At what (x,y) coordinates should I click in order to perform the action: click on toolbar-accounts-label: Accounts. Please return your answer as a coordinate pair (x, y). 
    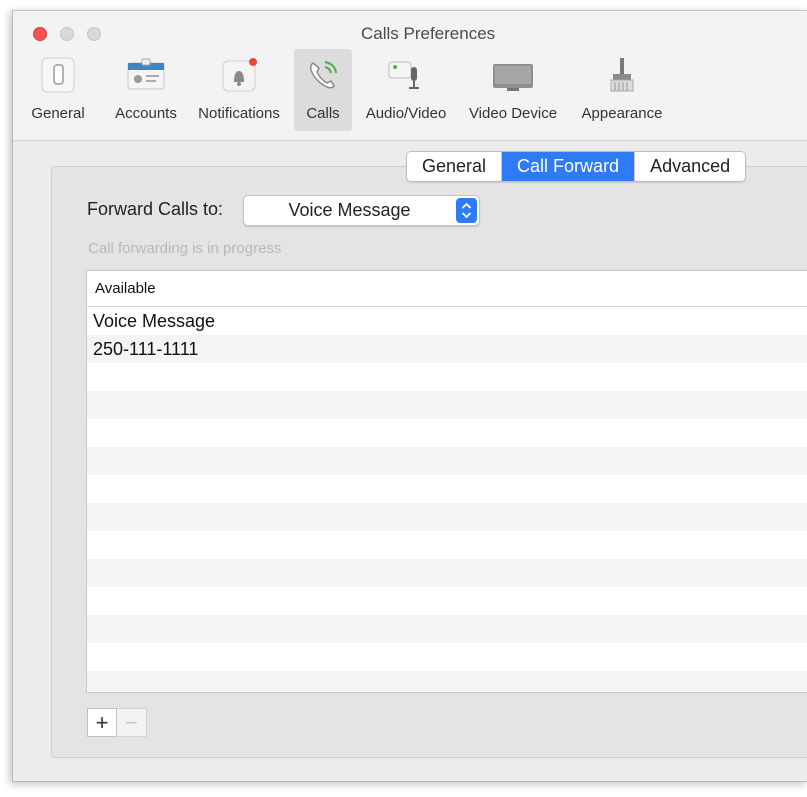
    Looking at the image, I should click on (146, 113).